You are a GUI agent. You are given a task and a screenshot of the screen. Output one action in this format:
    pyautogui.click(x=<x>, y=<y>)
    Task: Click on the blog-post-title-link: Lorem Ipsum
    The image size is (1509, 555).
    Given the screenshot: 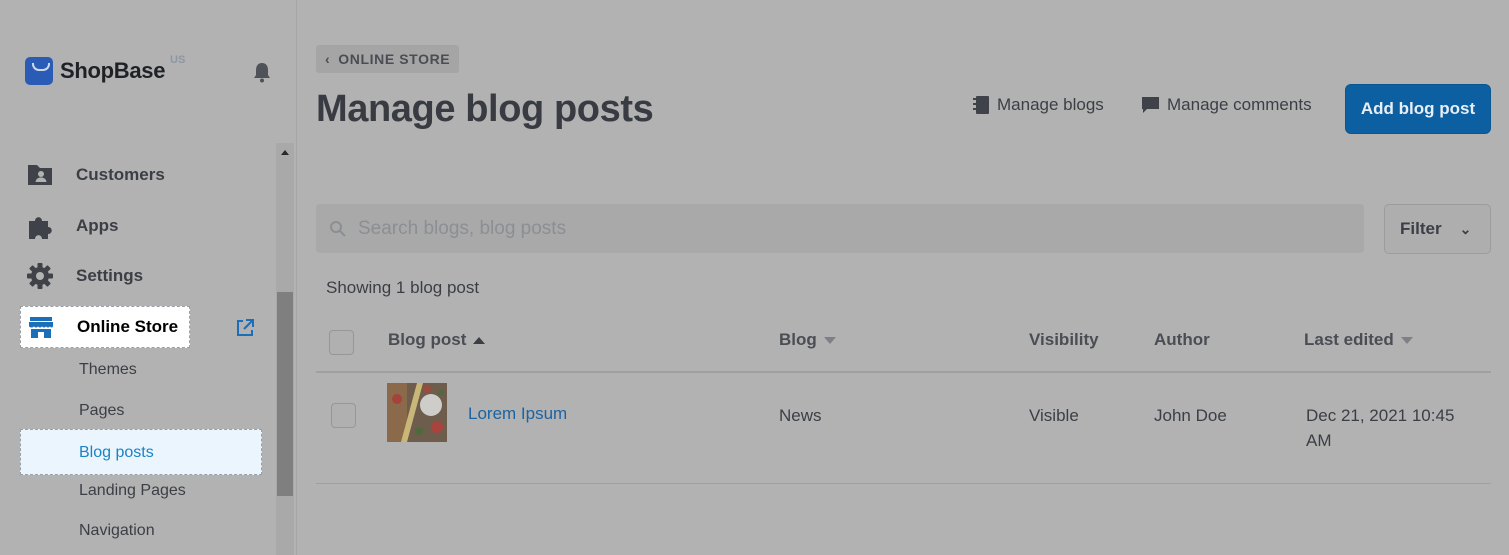 What is the action you would take?
    pyautogui.click(x=517, y=414)
    